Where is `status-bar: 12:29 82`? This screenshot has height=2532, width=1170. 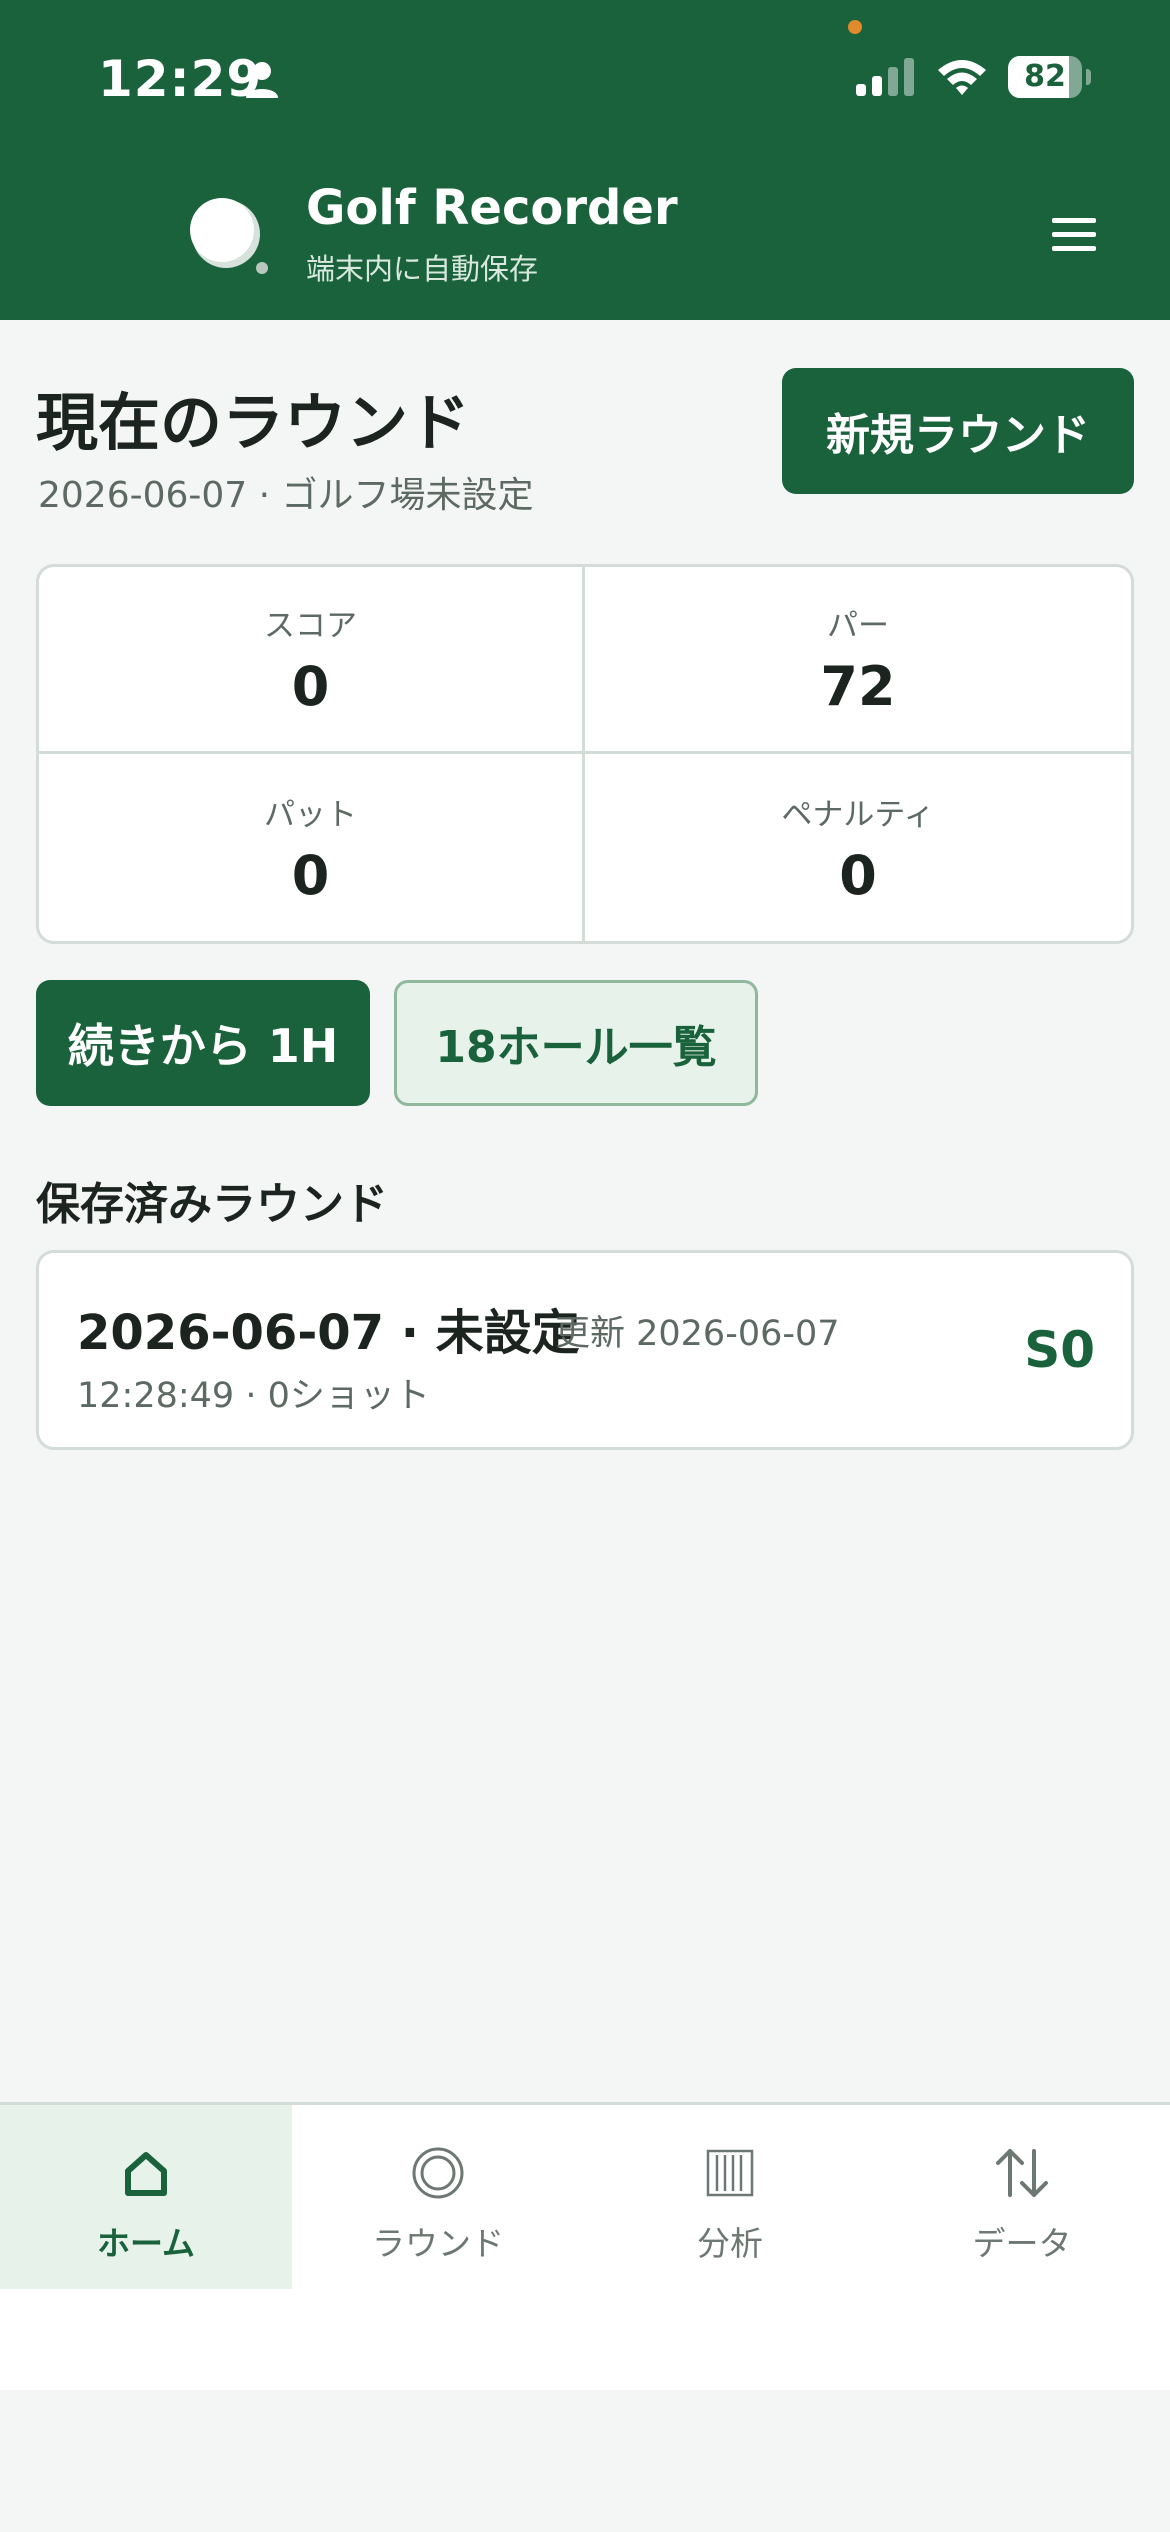
status-bar: 12:29 82 is located at coordinates (585, 75).